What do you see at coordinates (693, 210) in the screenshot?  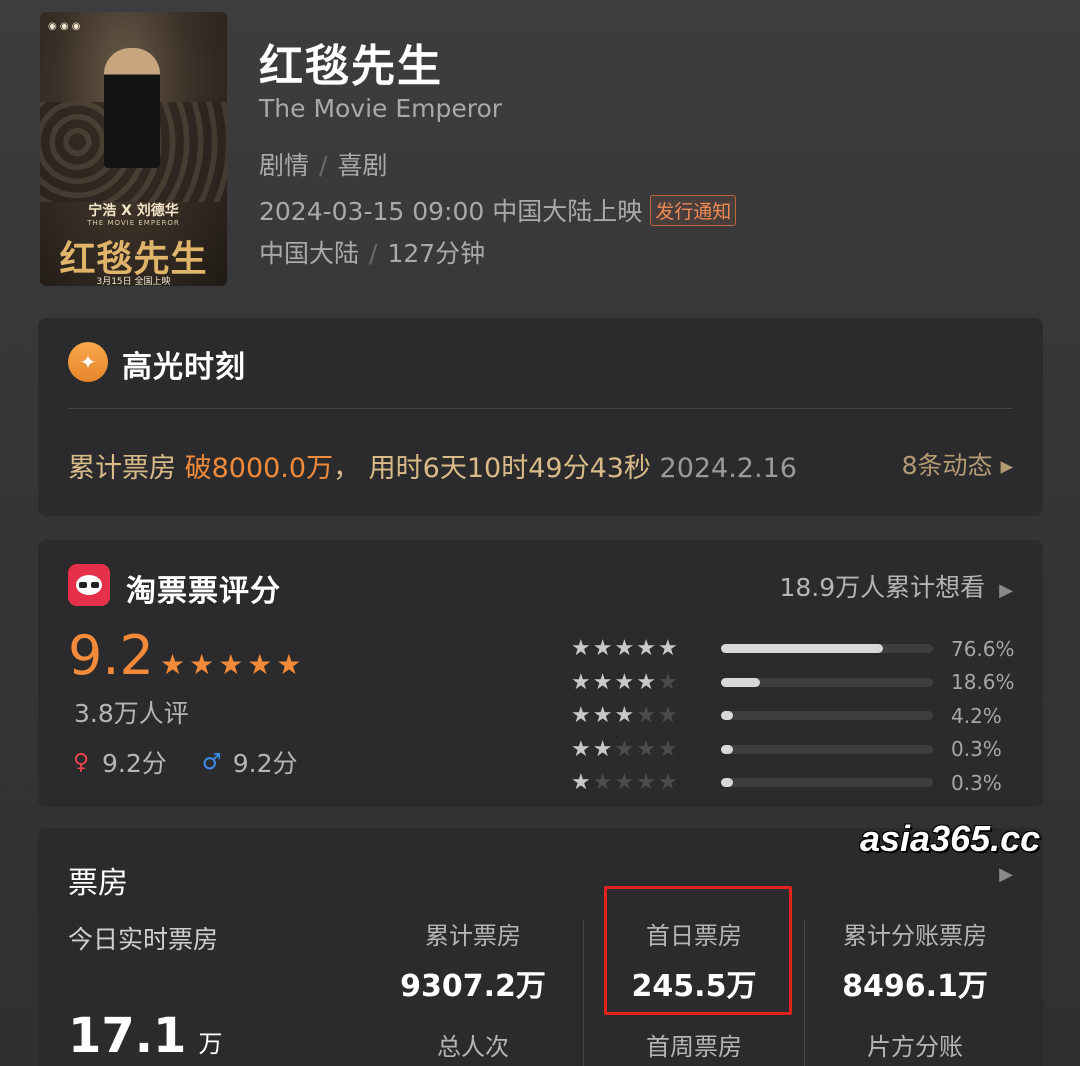 I see `release-notice-tag: 发行通知` at bounding box center [693, 210].